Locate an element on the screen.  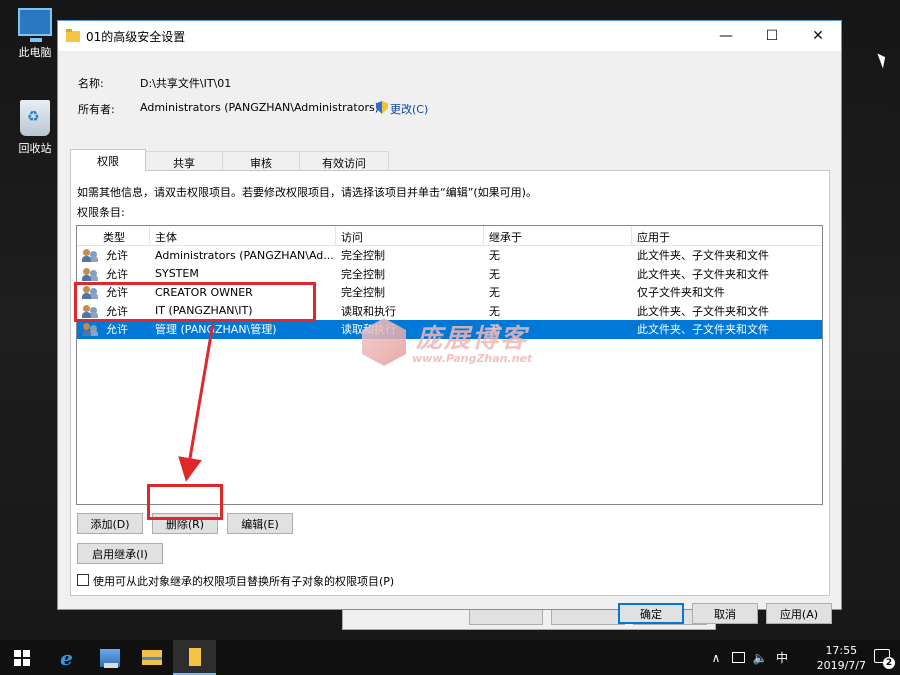
tray-overflow-chevron: ∧ is located at coordinates (716, 657).